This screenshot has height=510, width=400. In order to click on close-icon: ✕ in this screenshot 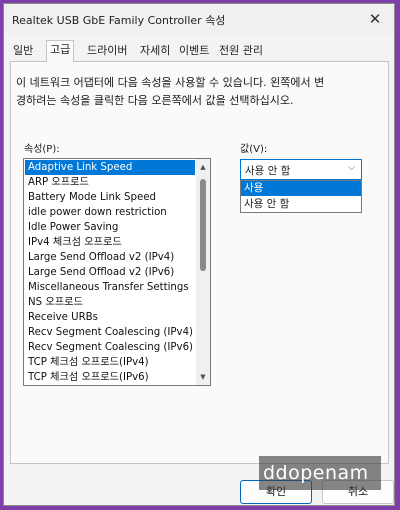, I will do `click(375, 19)`.